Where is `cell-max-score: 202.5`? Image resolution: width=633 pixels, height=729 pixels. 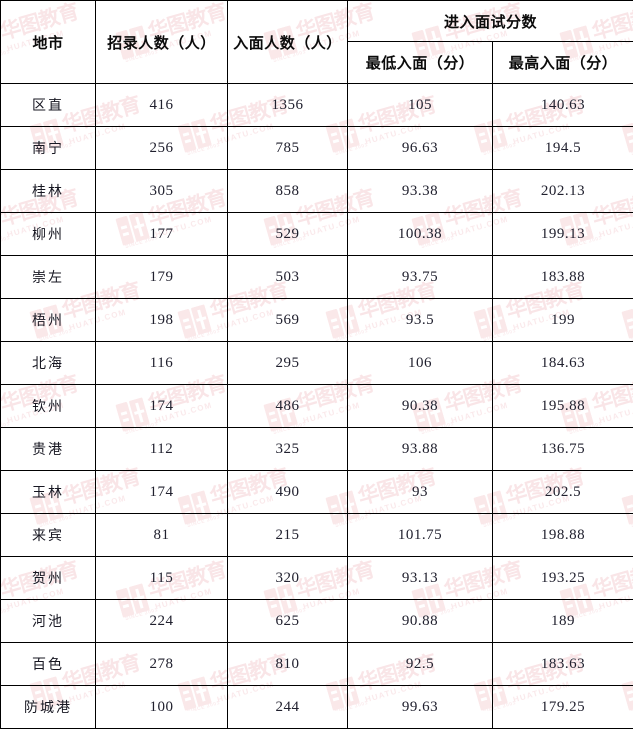 cell-max-score: 202.5 is located at coordinates (563, 492).